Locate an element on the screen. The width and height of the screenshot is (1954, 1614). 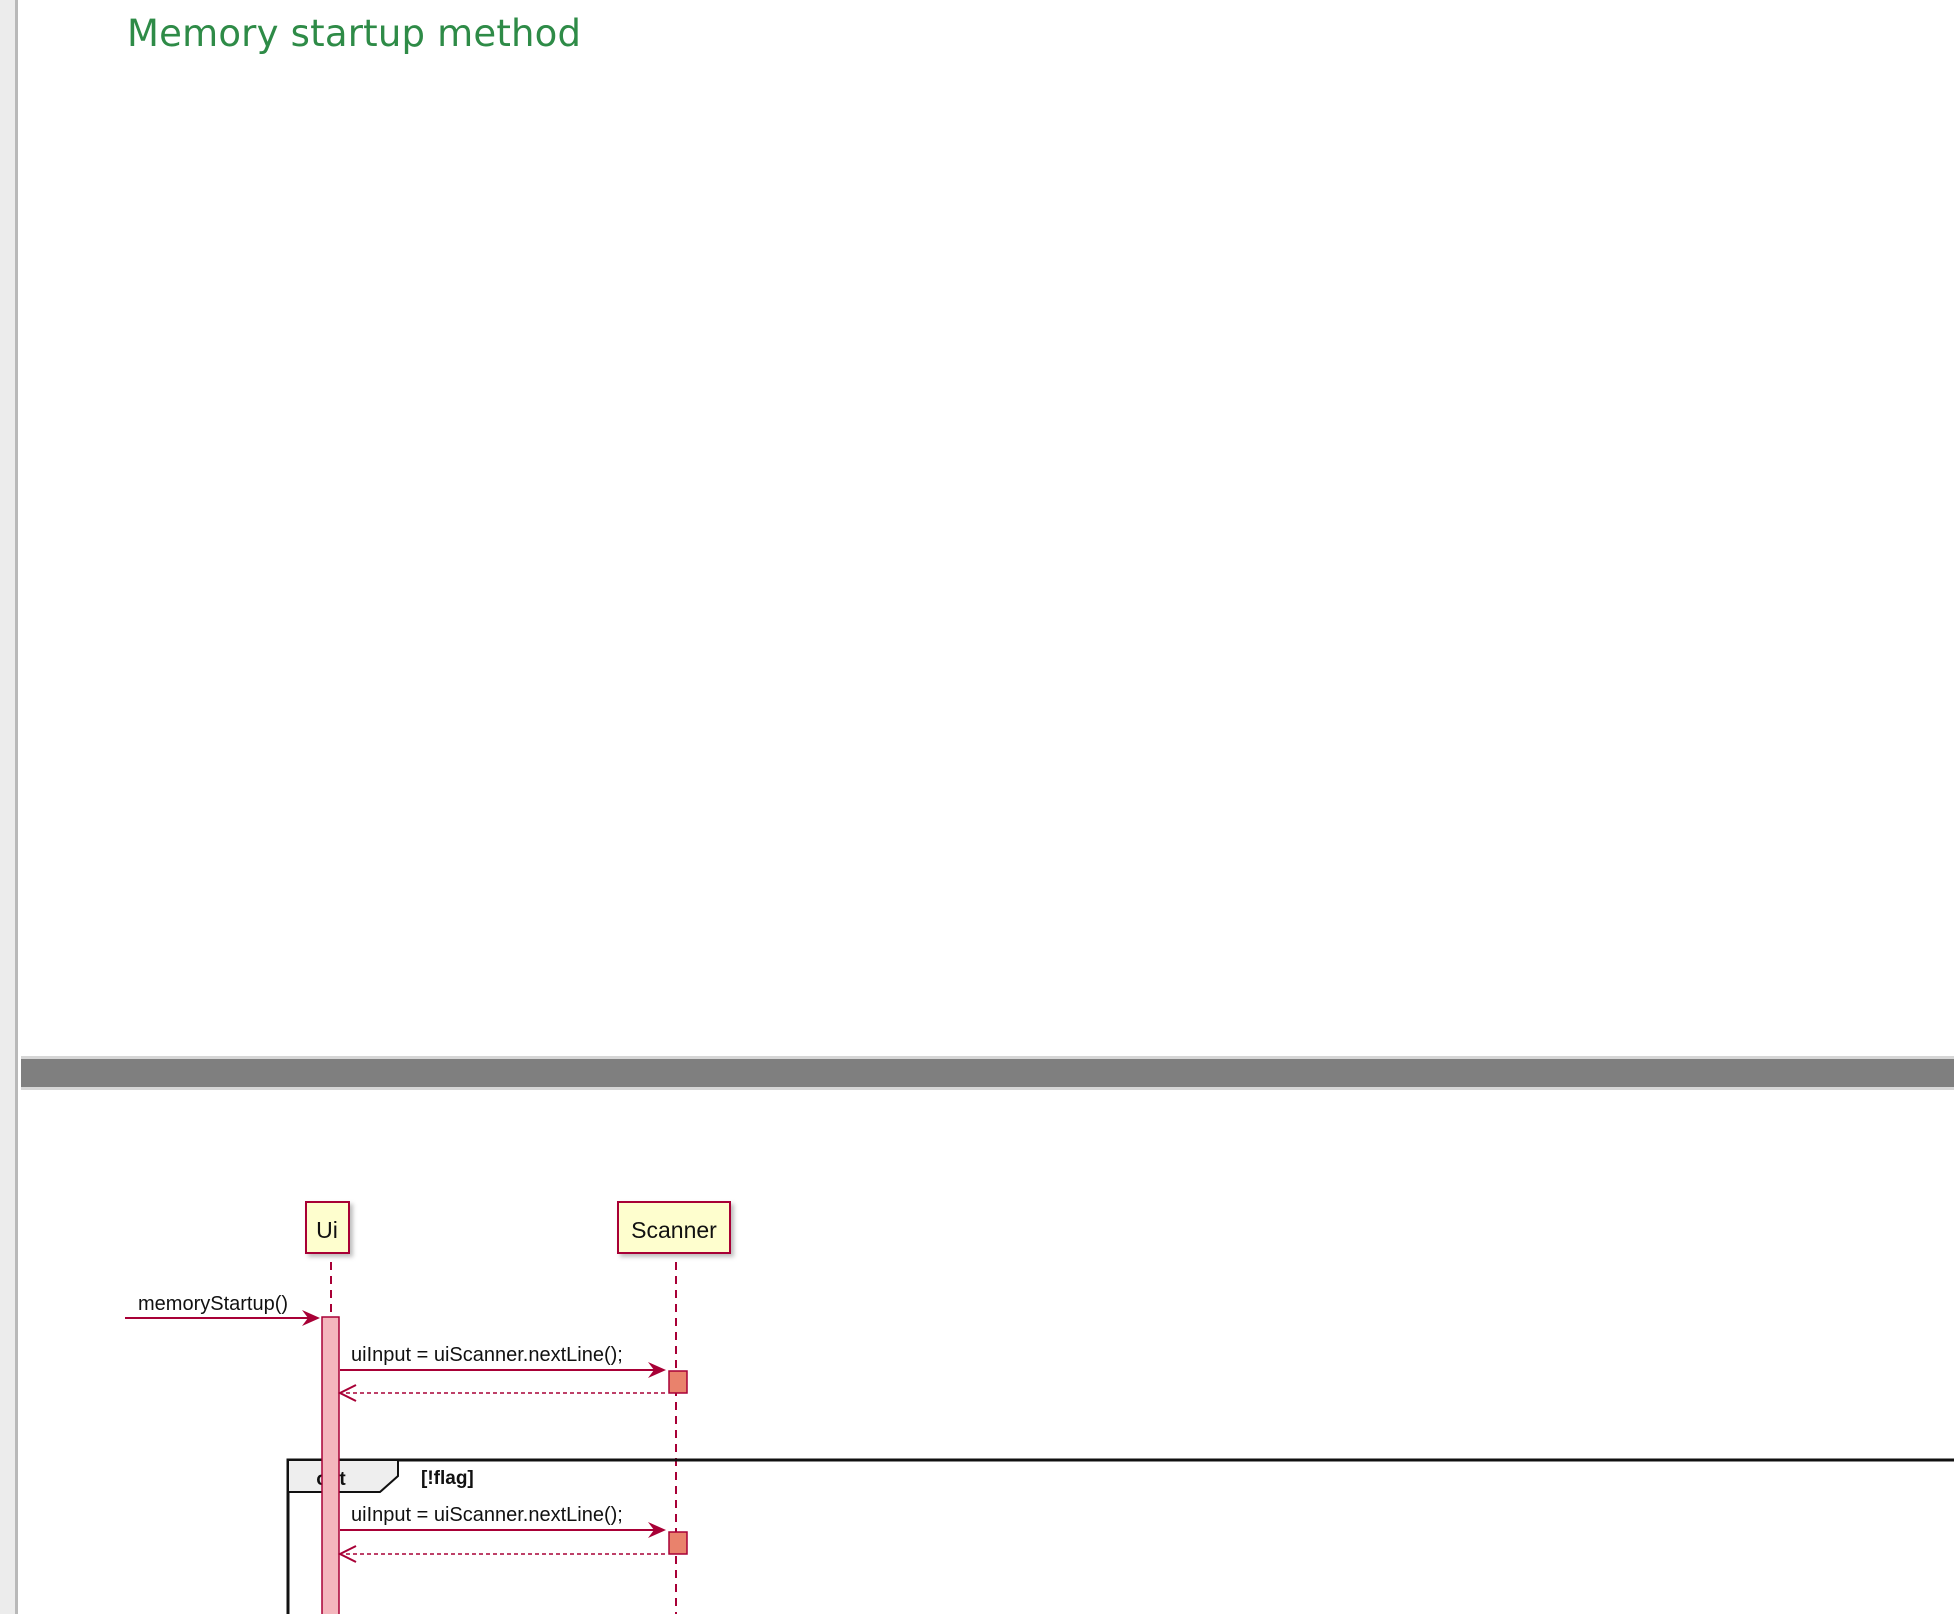
participant-ui-label: Ui is located at coordinates (327, 1230).